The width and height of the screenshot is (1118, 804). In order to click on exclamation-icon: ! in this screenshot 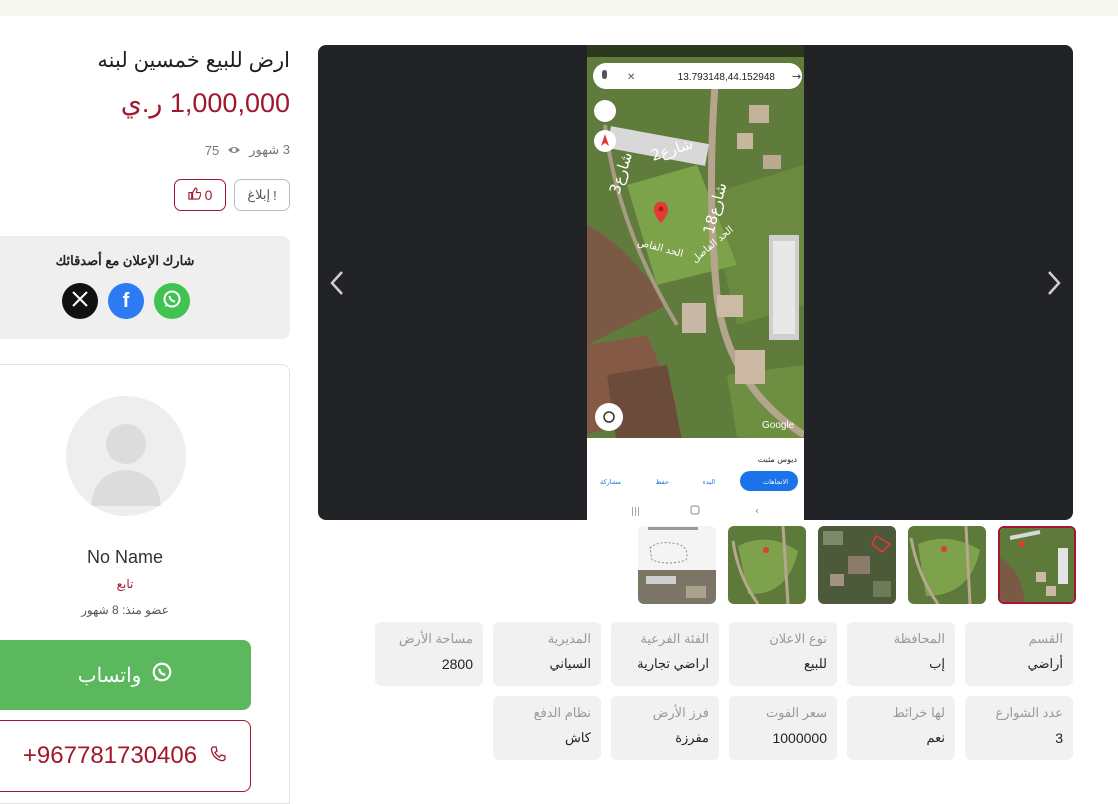, I will do `click(275, 195)`.